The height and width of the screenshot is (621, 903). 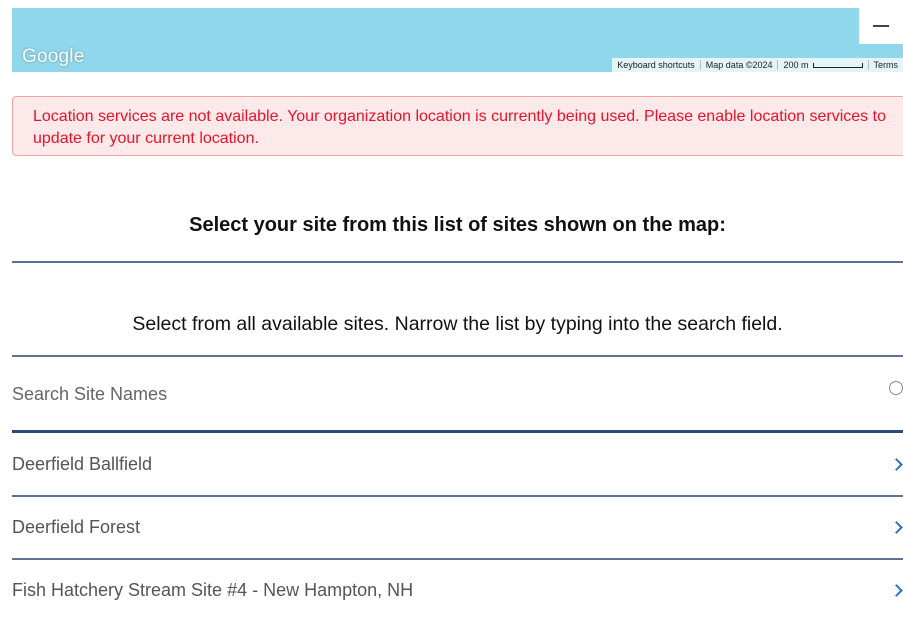 What do you see at coordinates (457, 527) in the screenshot?
I see `list-item: Deerfield Forest` at bounding box center [457, 527].